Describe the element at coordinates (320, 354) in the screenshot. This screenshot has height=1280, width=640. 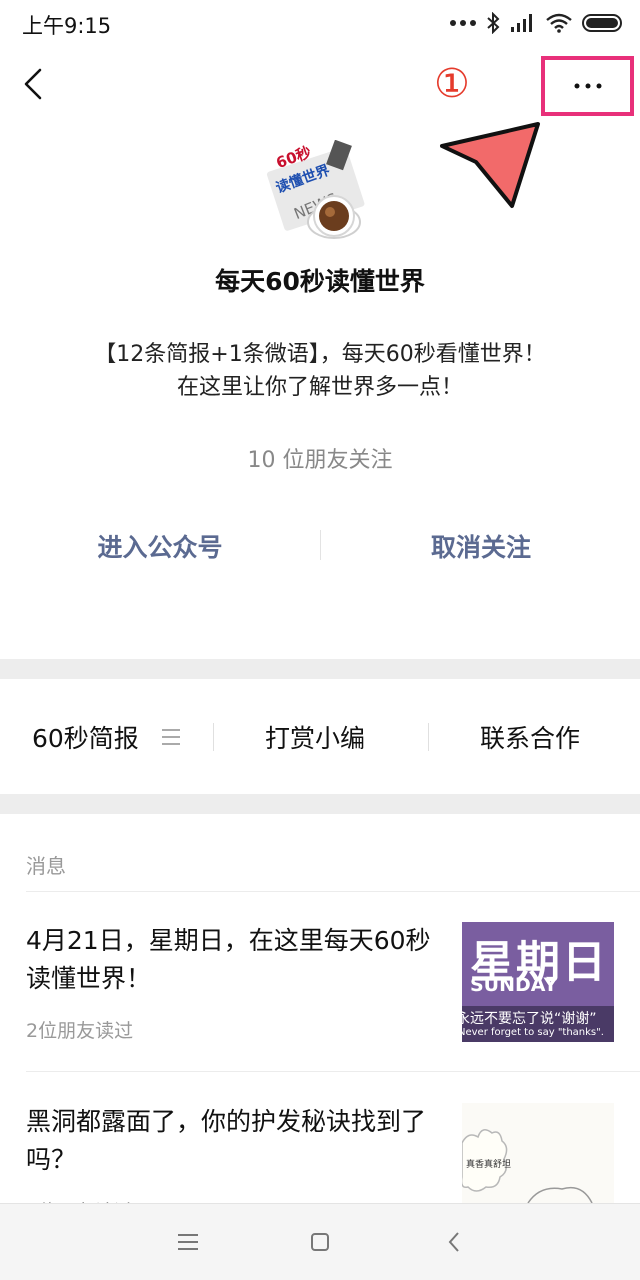
I see `description-line: 【12条简报+1条微语】，每天60秒看懂世界！` at that location.